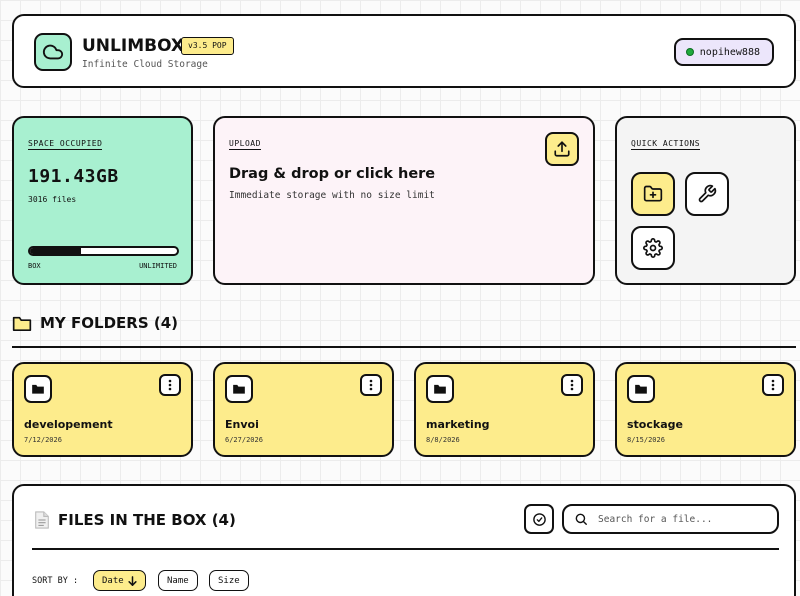  I want to click on folder-date: 8/15/2026, so click(646, 440).